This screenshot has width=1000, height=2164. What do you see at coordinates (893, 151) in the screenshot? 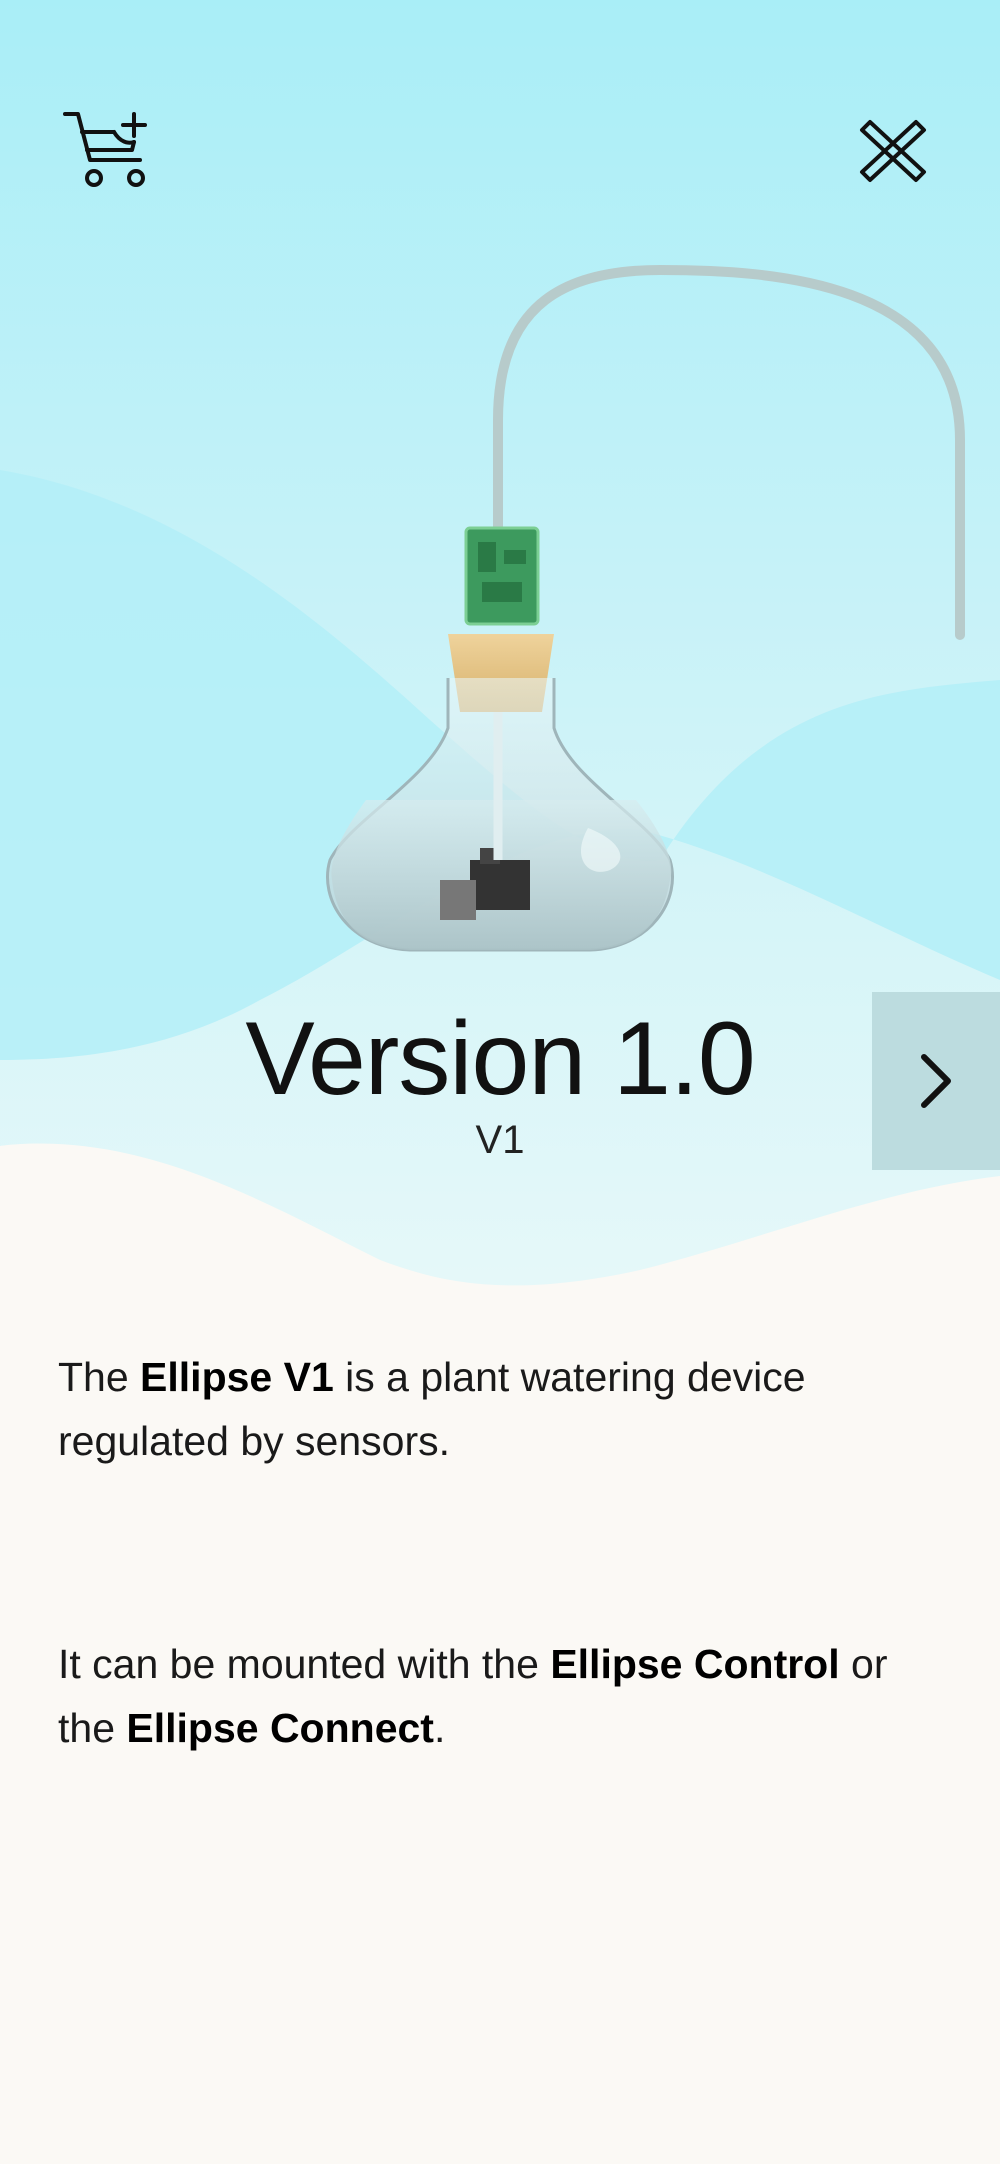
I see `close-icon` at bounding box center [893, 151].